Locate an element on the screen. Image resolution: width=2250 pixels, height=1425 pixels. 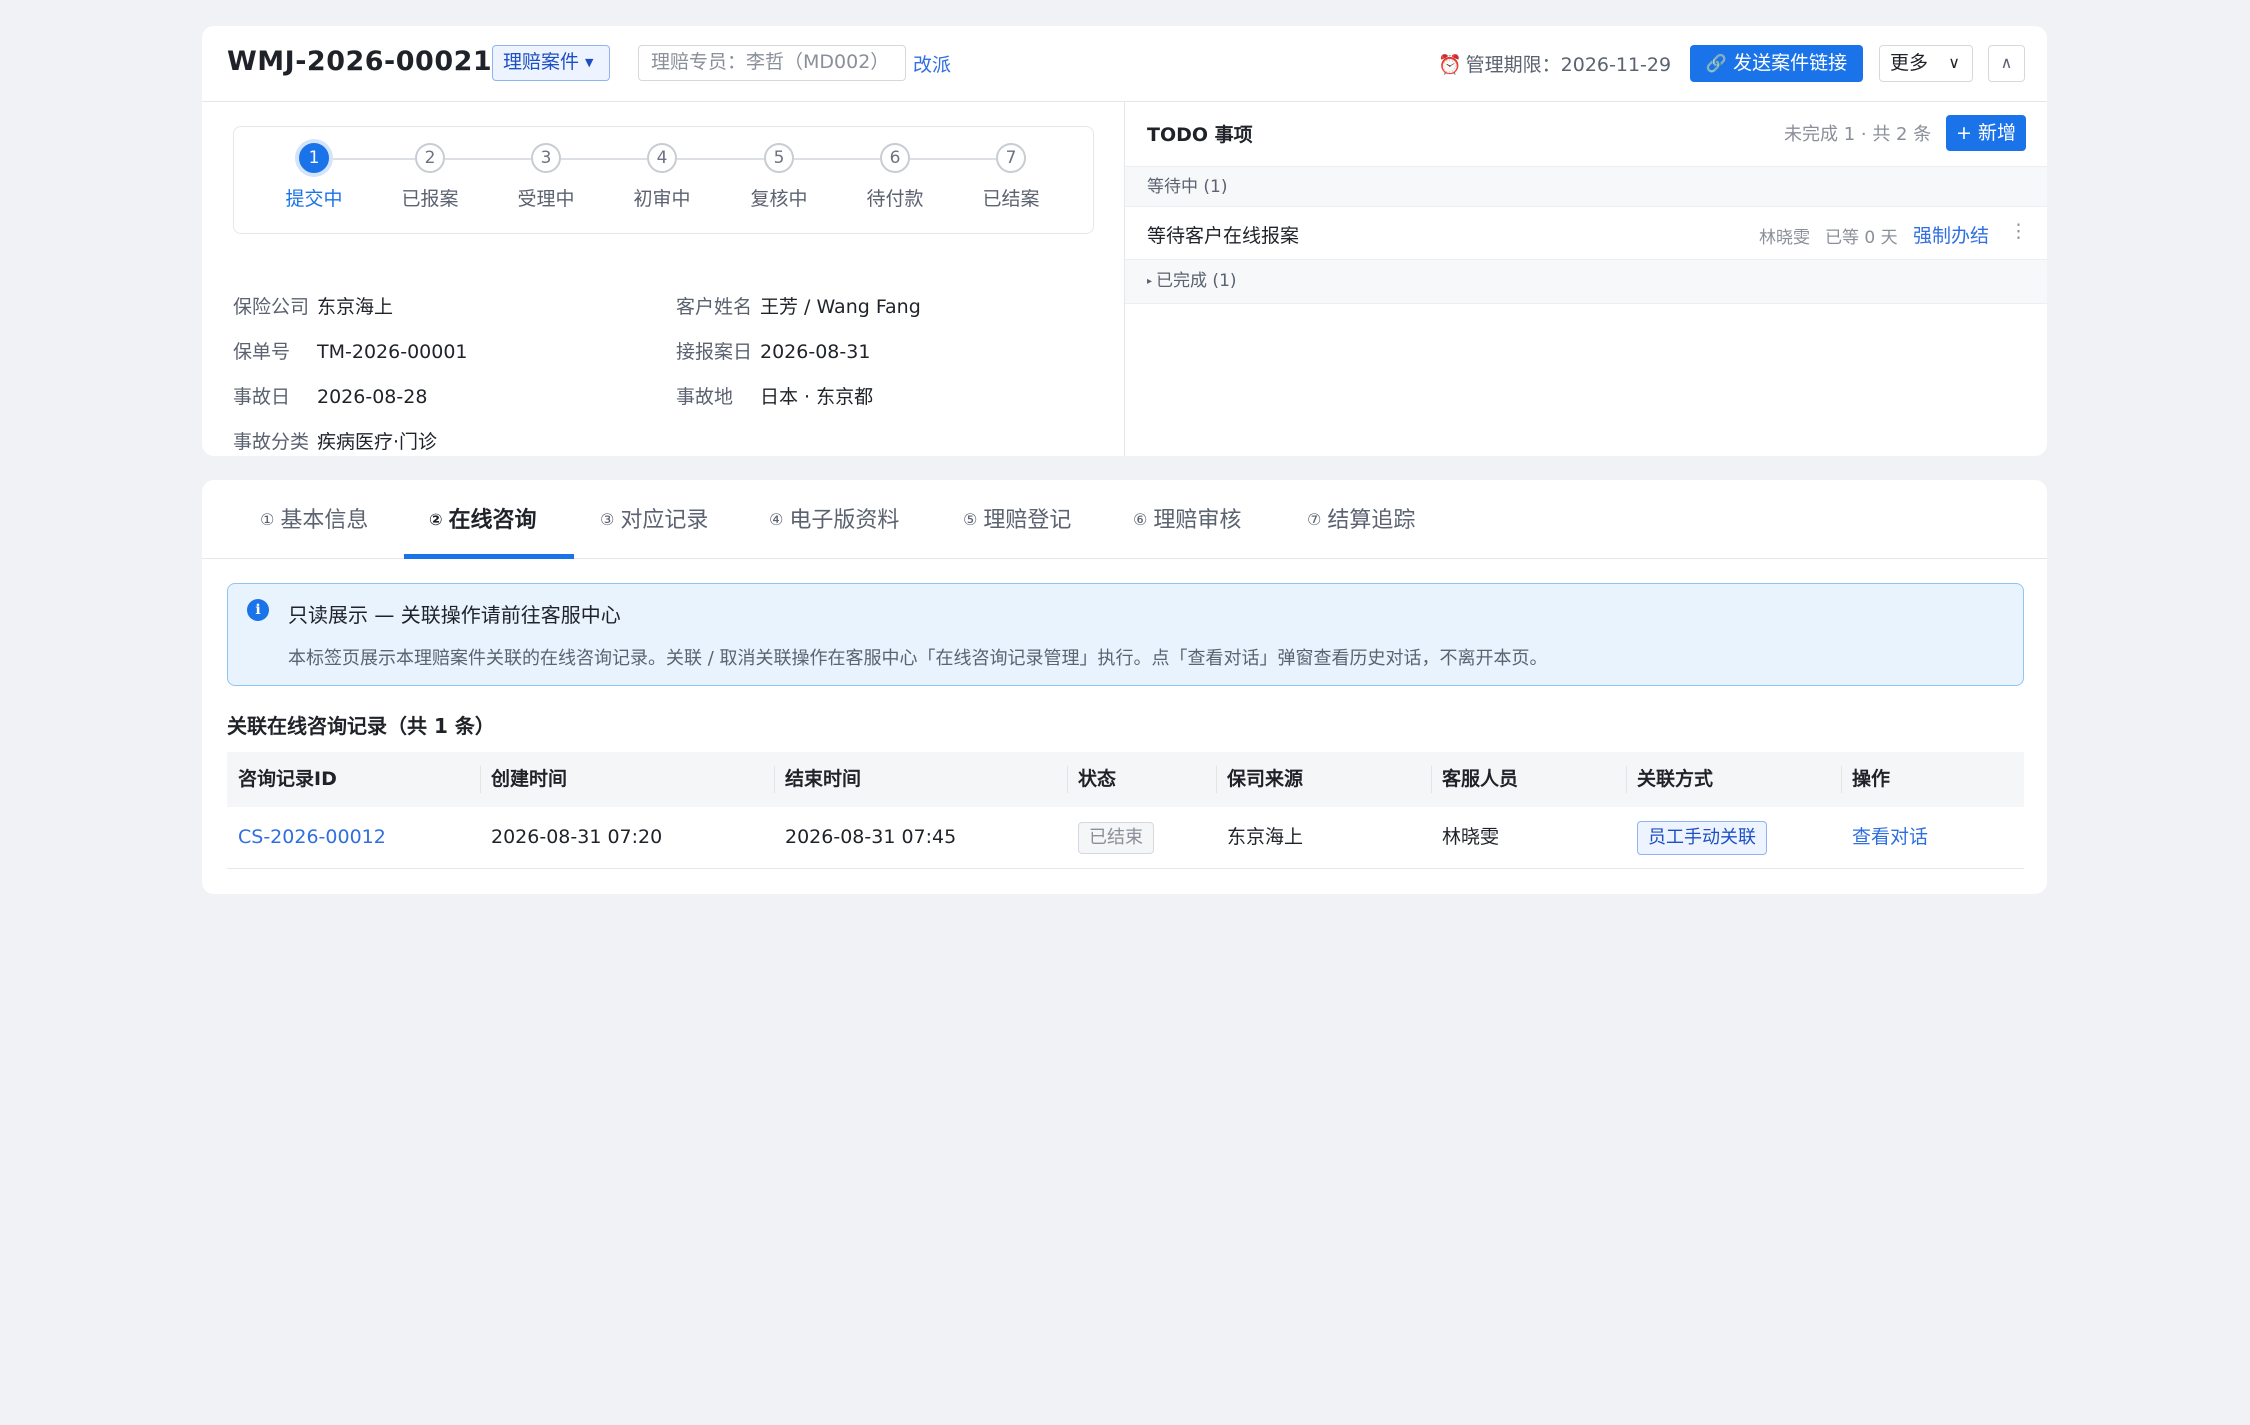
force-complete-link: 强制办结 is located at coordinates (1951, 234).